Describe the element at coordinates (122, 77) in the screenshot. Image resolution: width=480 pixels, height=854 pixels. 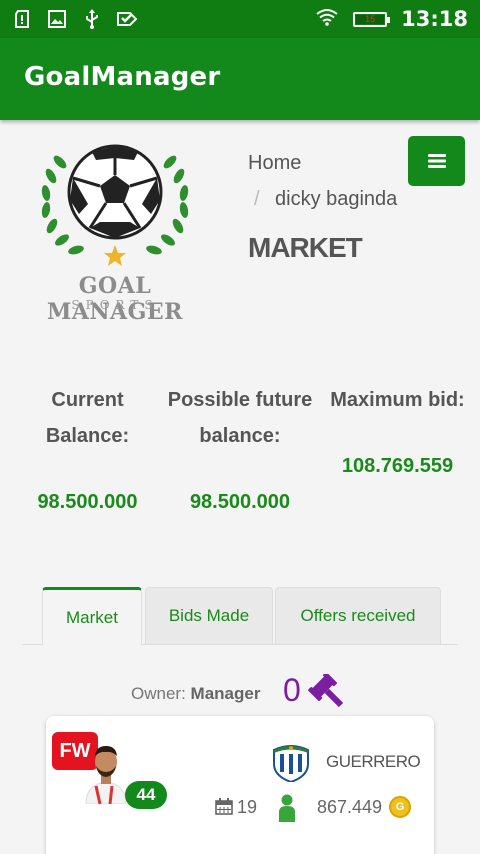
I see `app-title: GoalManager` at that location.